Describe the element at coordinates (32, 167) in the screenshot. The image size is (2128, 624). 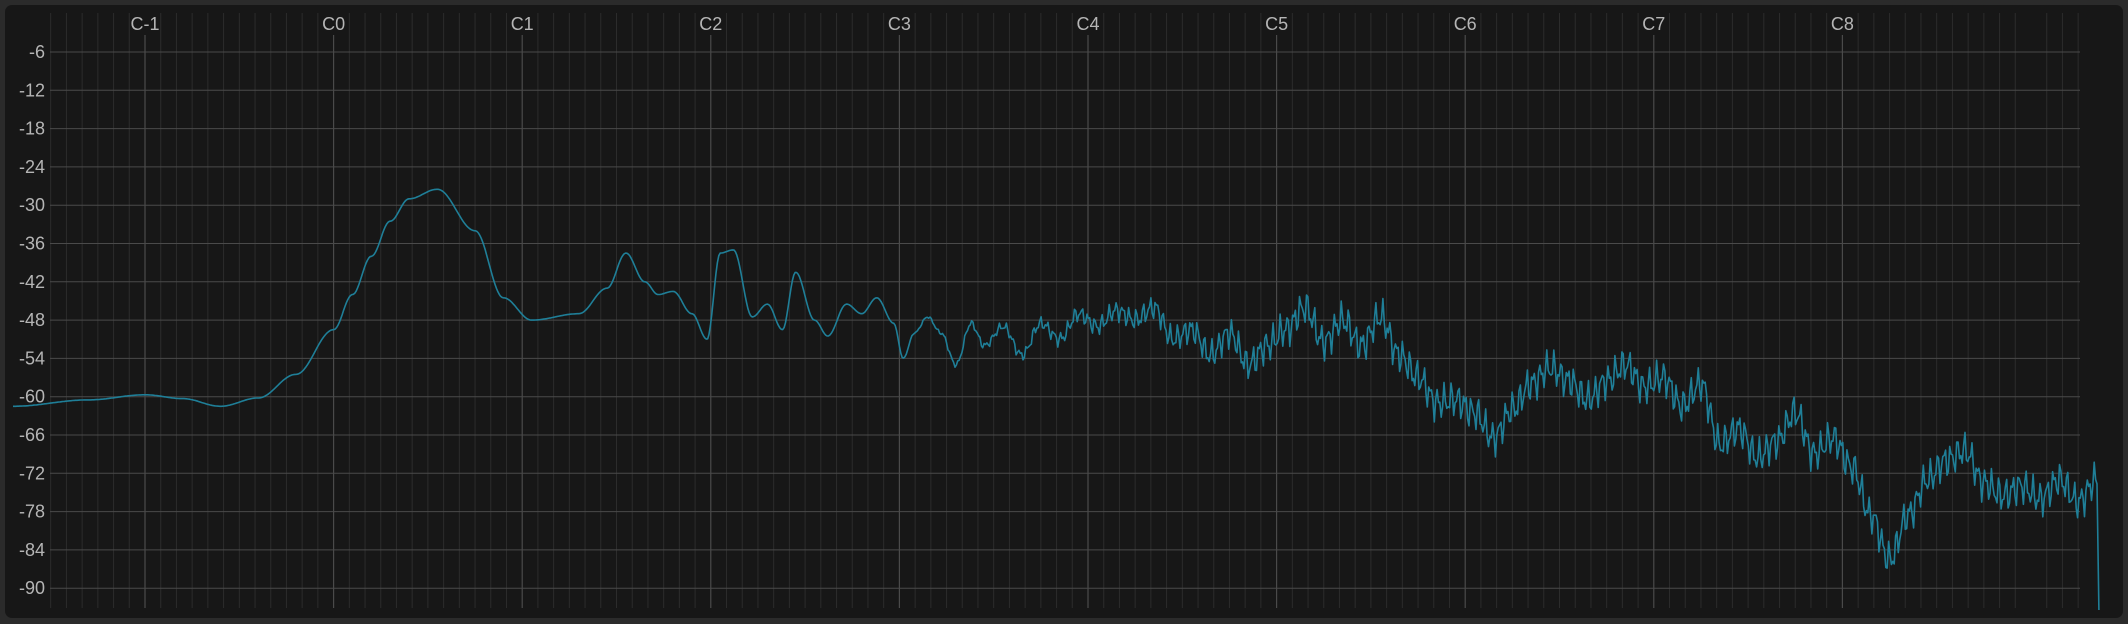
I see `y-tick-label: -24` at that location.